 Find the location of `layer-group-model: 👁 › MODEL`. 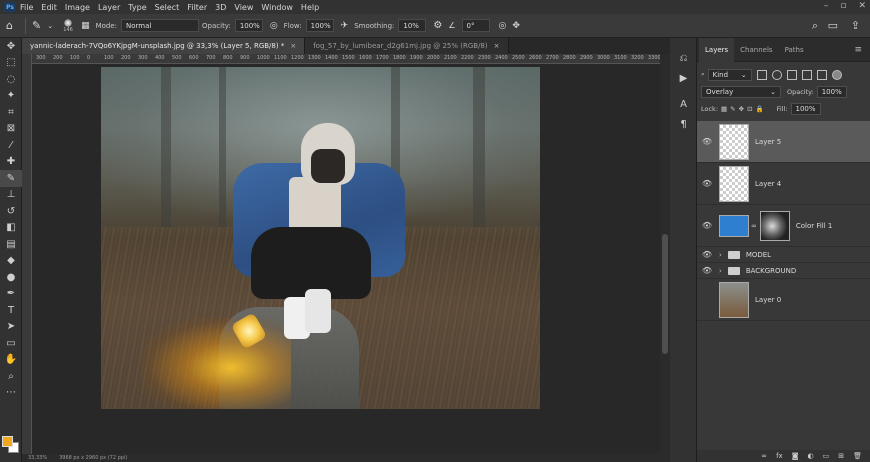

layer-group-model: 👁 › MODEL is located at coordinates (783, 255).